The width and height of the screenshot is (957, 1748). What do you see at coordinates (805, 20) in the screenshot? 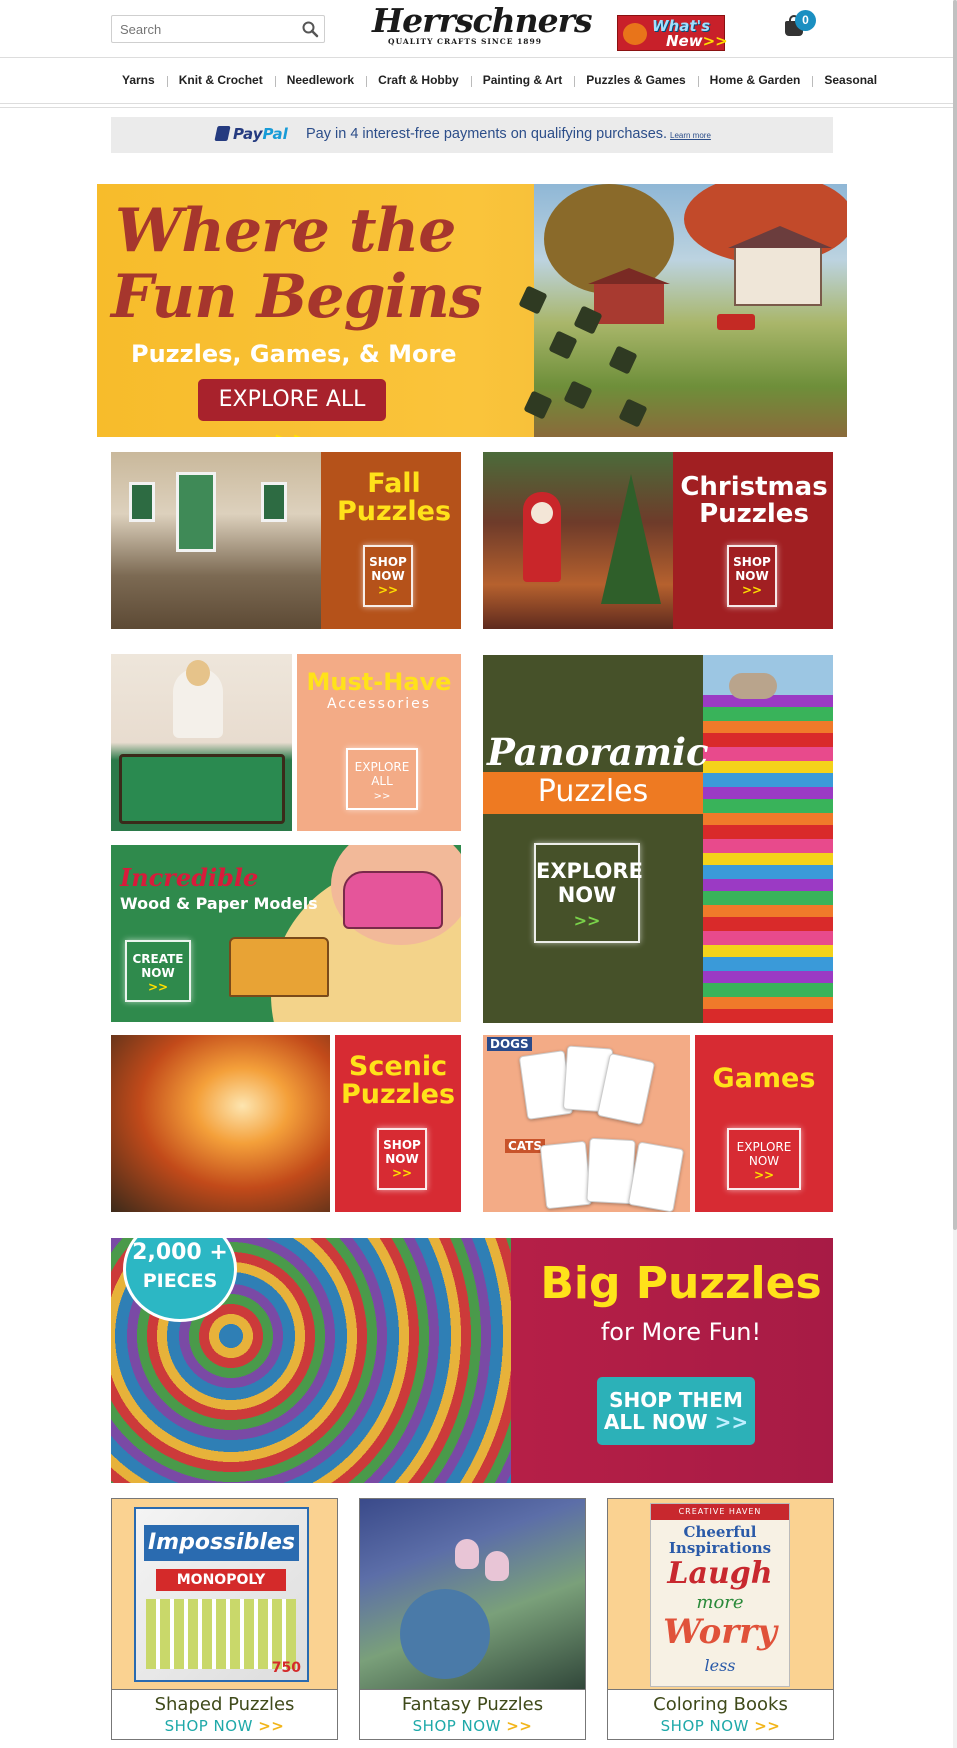
I see `cart-count-badge: 0` at bounding box center [805, 20].